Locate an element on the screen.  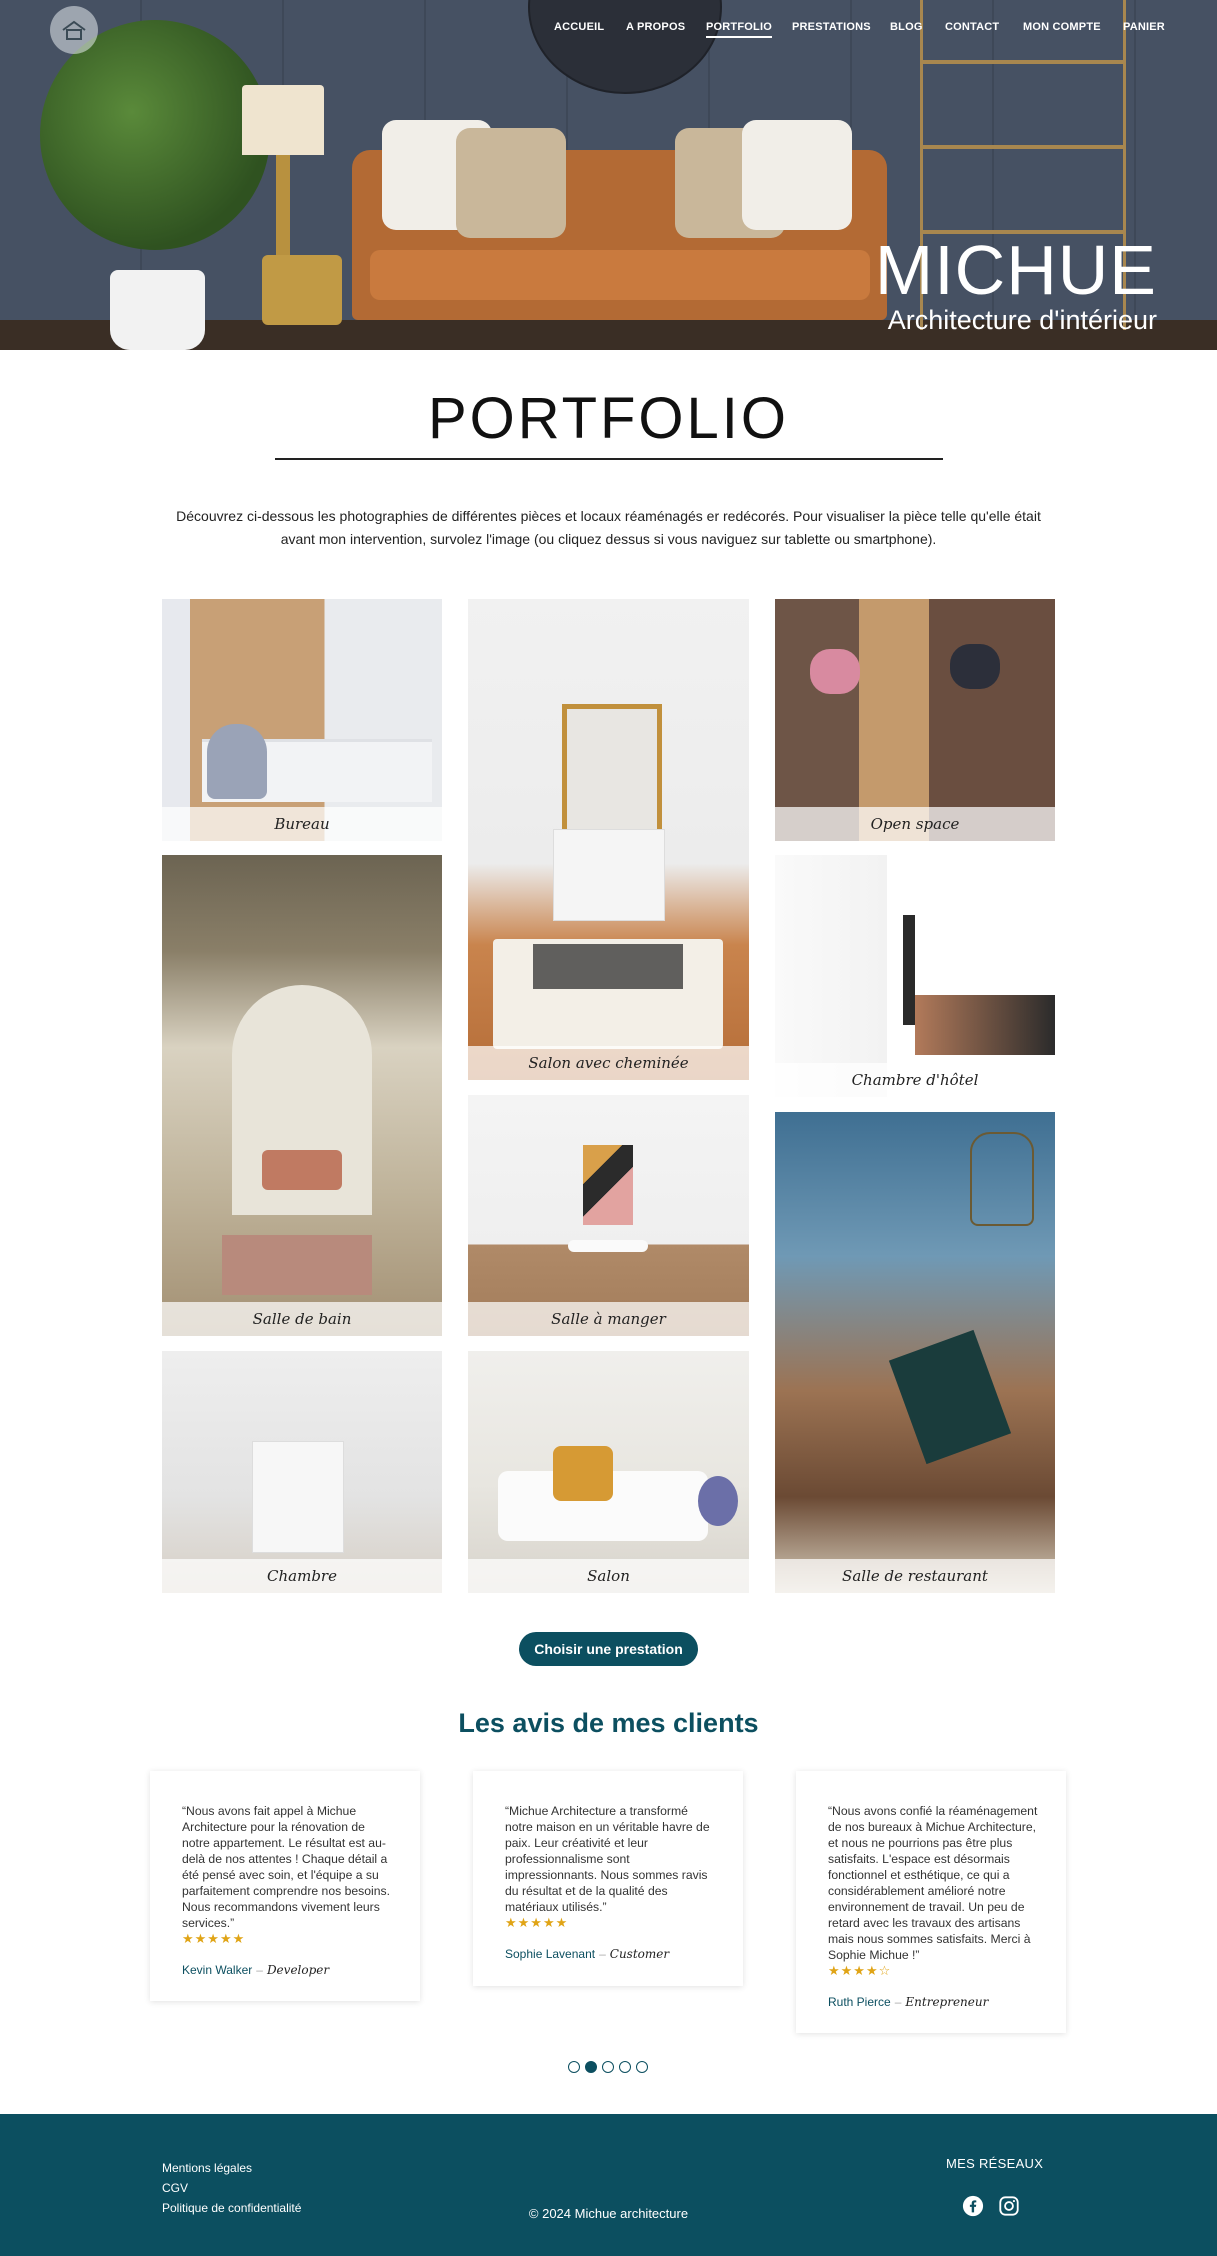
portfolio-caption: Chambre d'hôtel is located at coordinates (915, 1080).